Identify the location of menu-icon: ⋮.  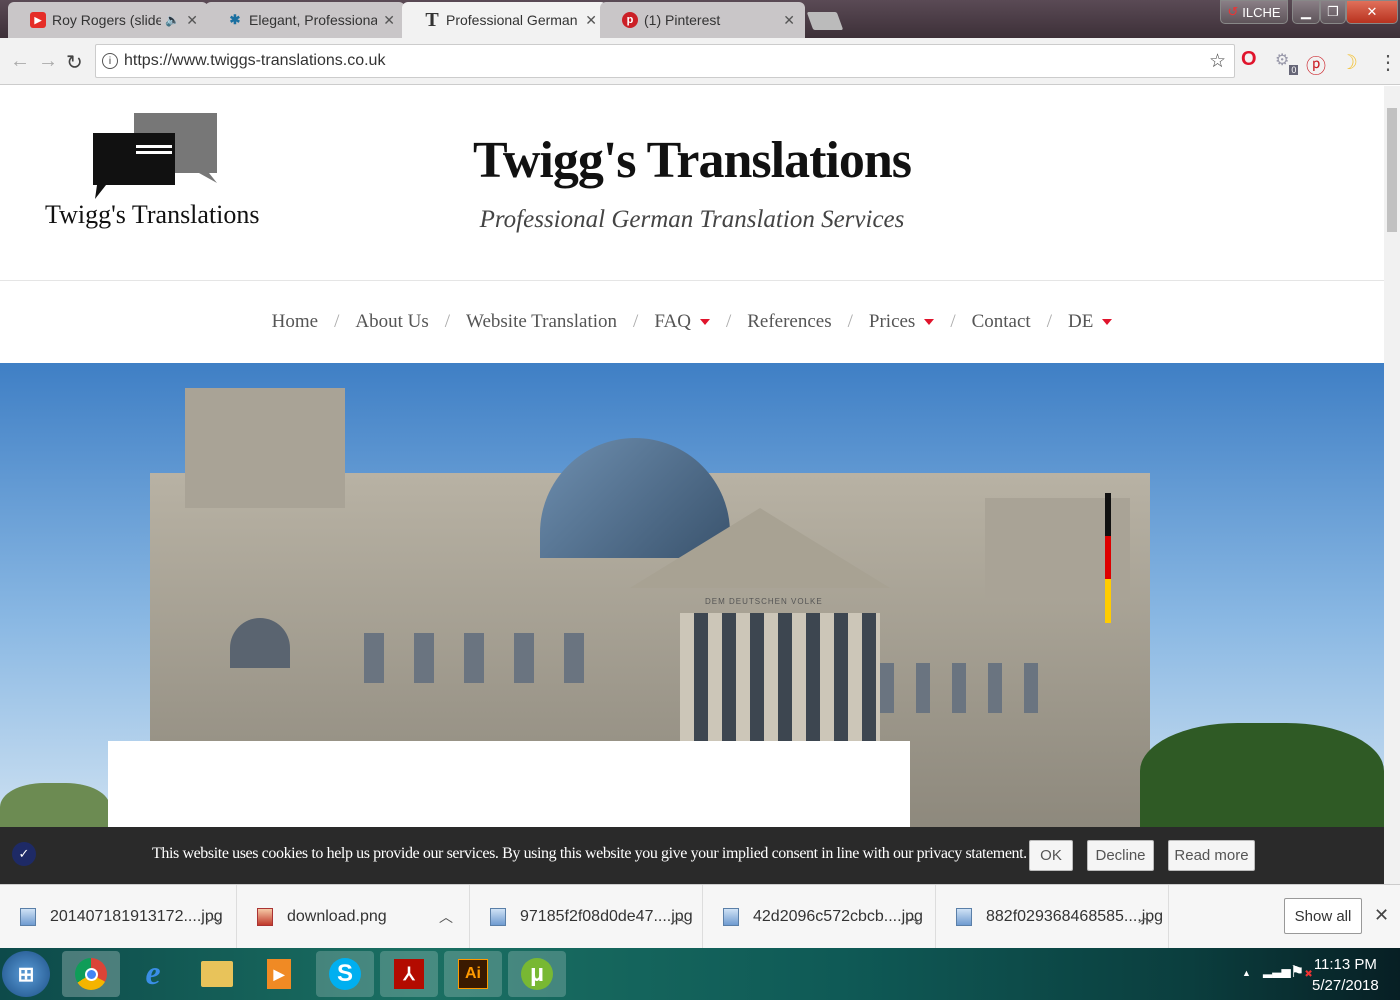
(1388, 62).